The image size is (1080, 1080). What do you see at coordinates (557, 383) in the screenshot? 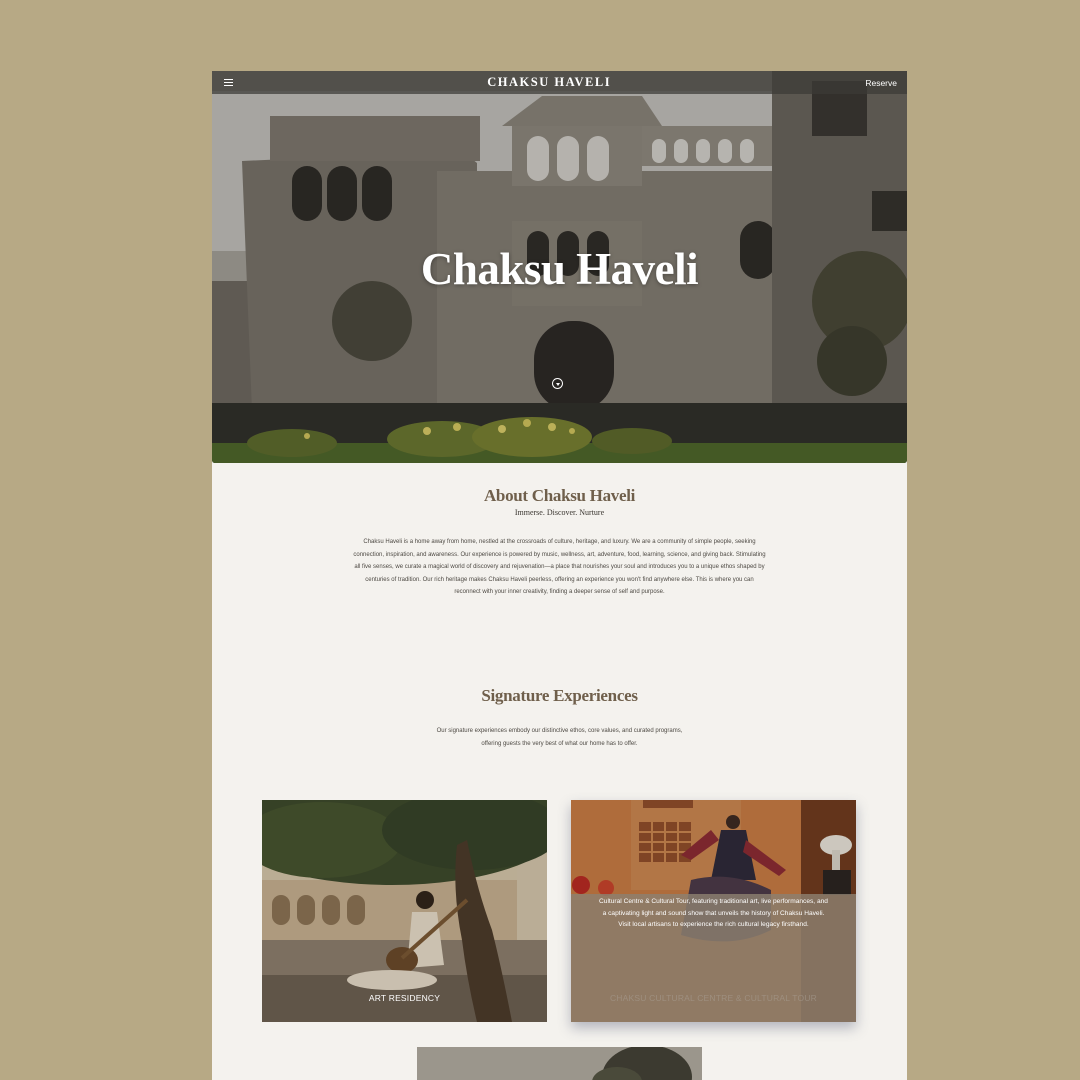
I see `chevron-down-circle-icon` at bounding box center [557, 383].